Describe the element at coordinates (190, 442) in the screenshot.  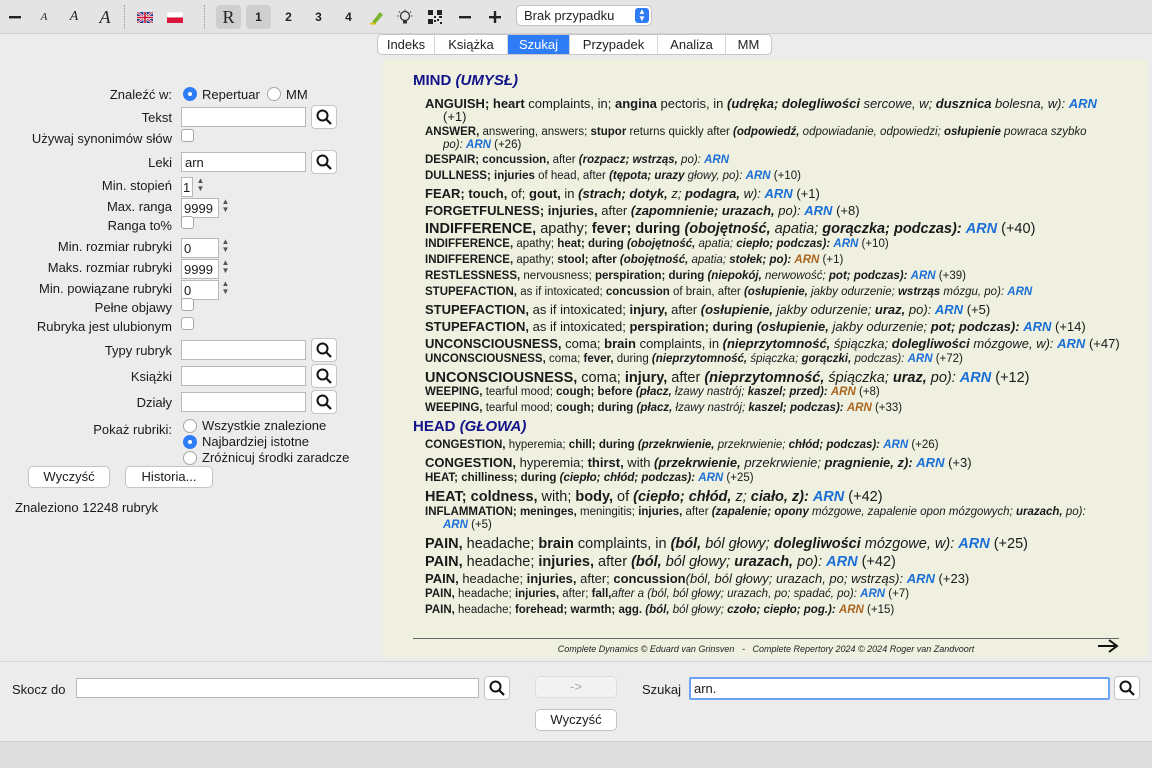
I see `radio-show-relevant` at that location.